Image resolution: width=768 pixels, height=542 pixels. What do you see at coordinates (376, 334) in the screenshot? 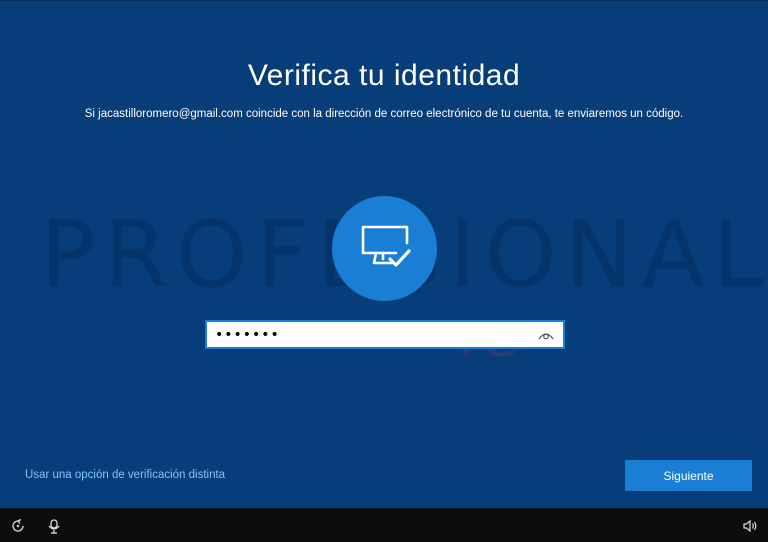
I see `code-input` at bounding box center [376, 334].